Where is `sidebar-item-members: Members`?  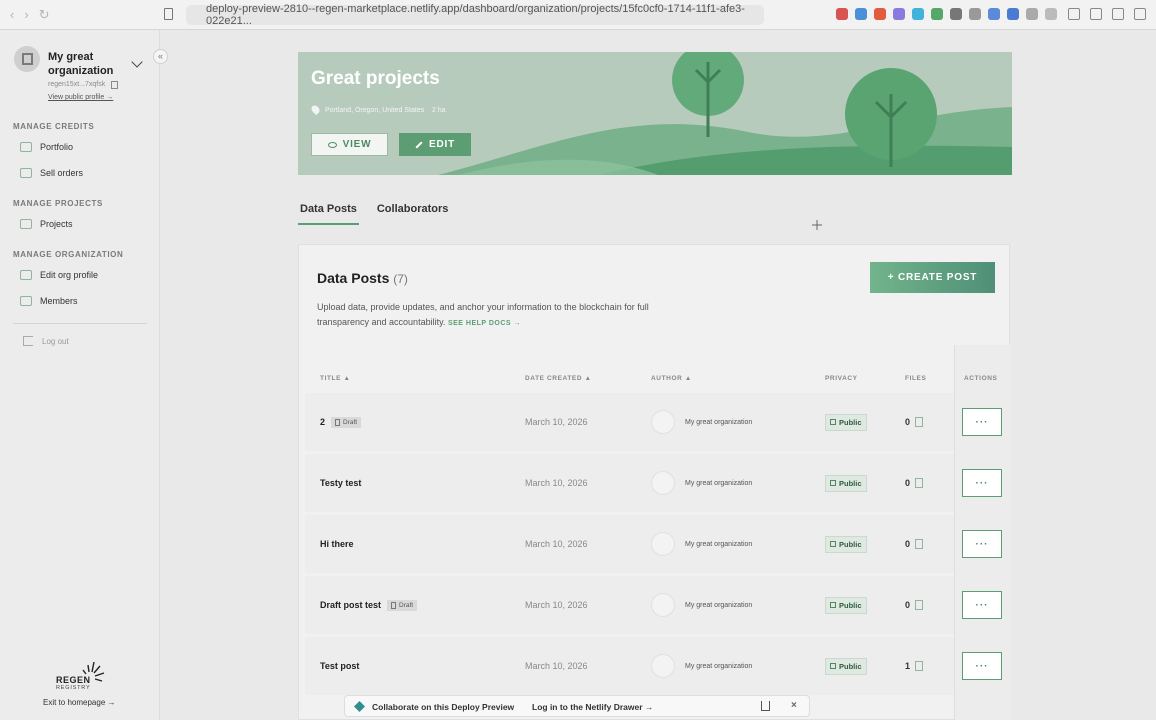 sidebar-item-members: Members is located at coordinates (49, 301).